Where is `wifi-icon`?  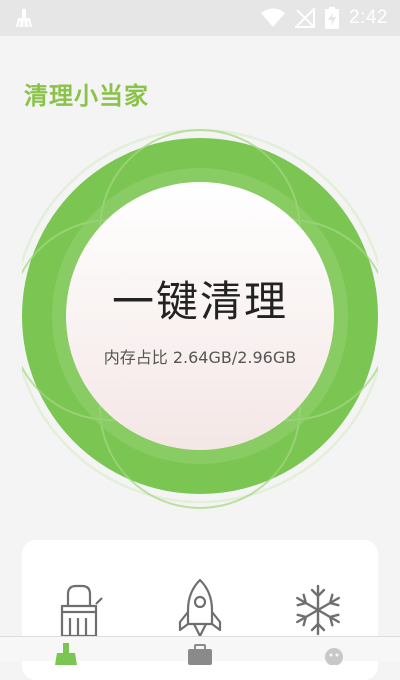 wifi-icon is located at coordinates (273, 17).